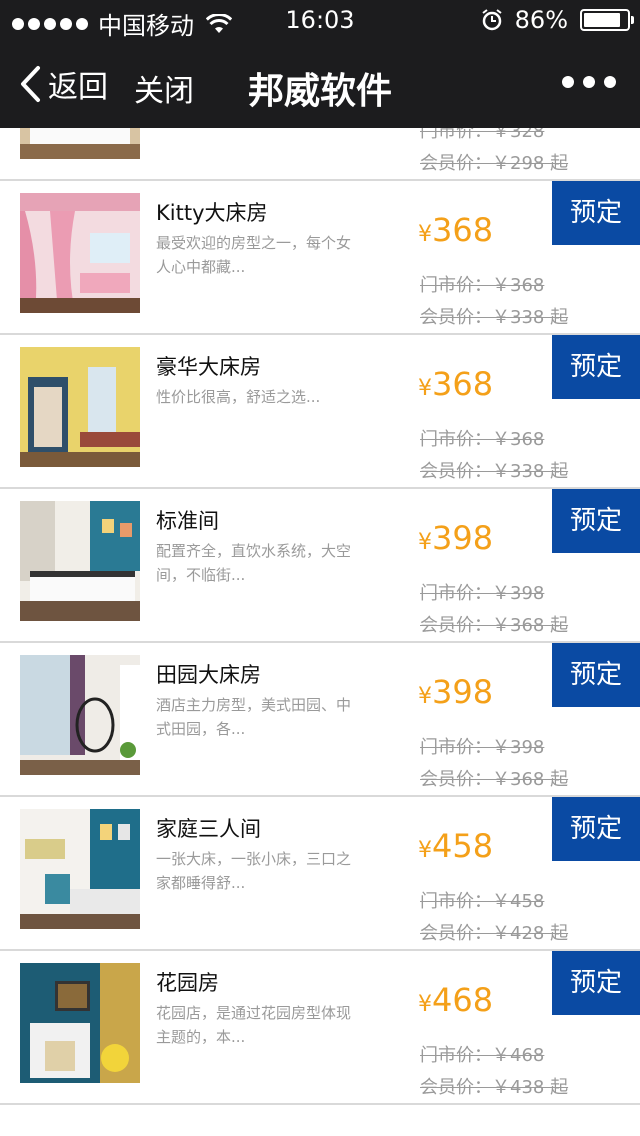 The height and width of the screenshot is (1136, 640). What do you see at coordinates (463, 846) in the screenshot?
I see `price-value: 458` at bounding box center [463, 846].